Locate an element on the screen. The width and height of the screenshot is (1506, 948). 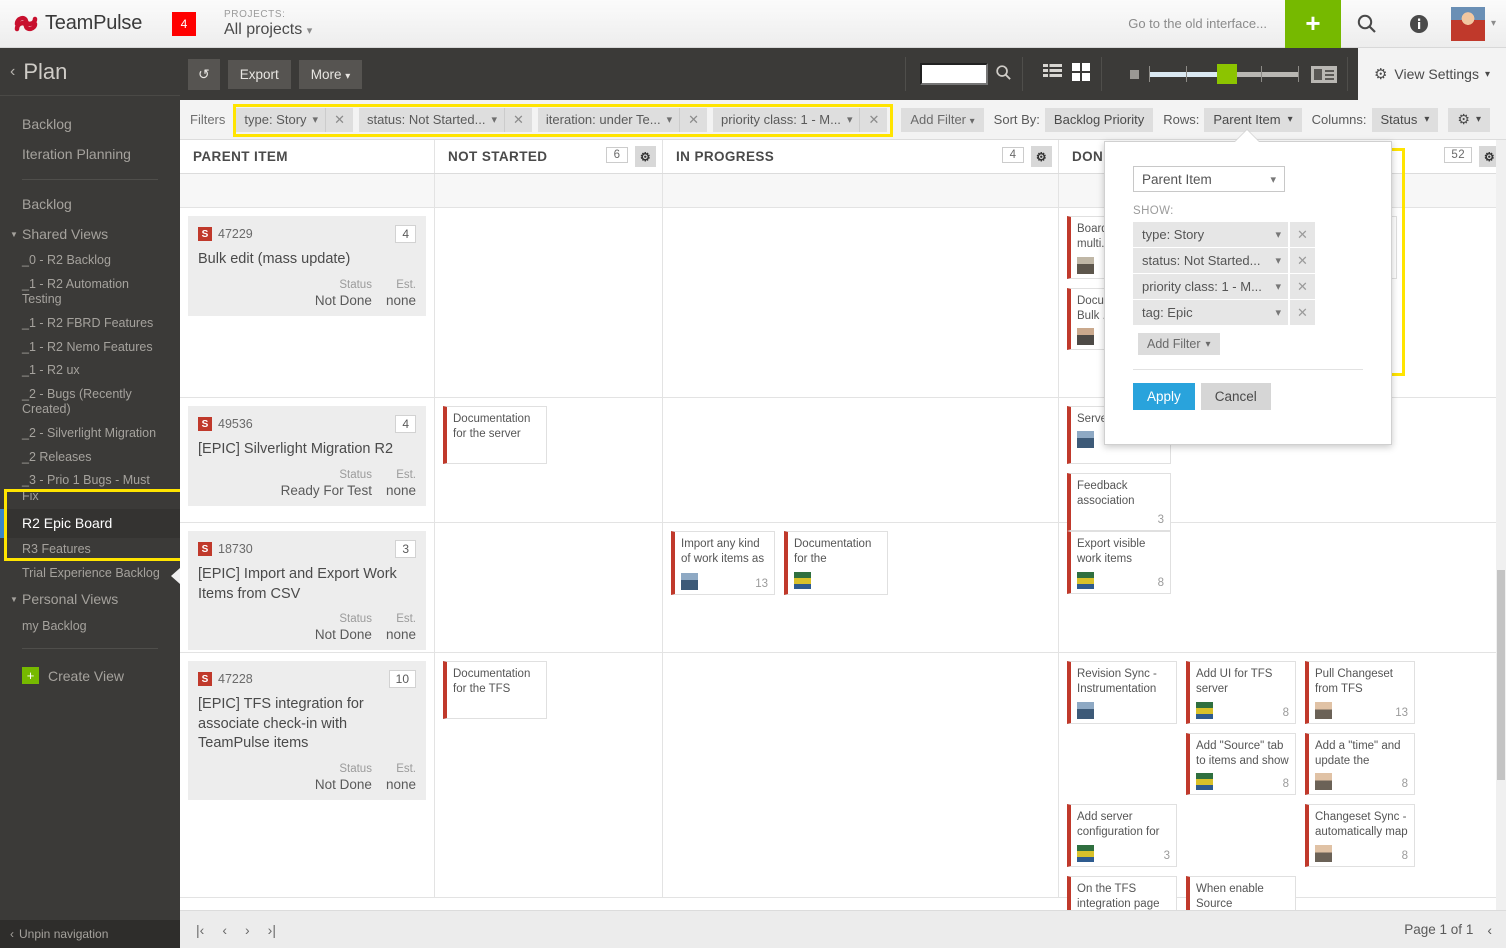
task-card: Add server configuration for 3 is located at coordinates (1122, 835).